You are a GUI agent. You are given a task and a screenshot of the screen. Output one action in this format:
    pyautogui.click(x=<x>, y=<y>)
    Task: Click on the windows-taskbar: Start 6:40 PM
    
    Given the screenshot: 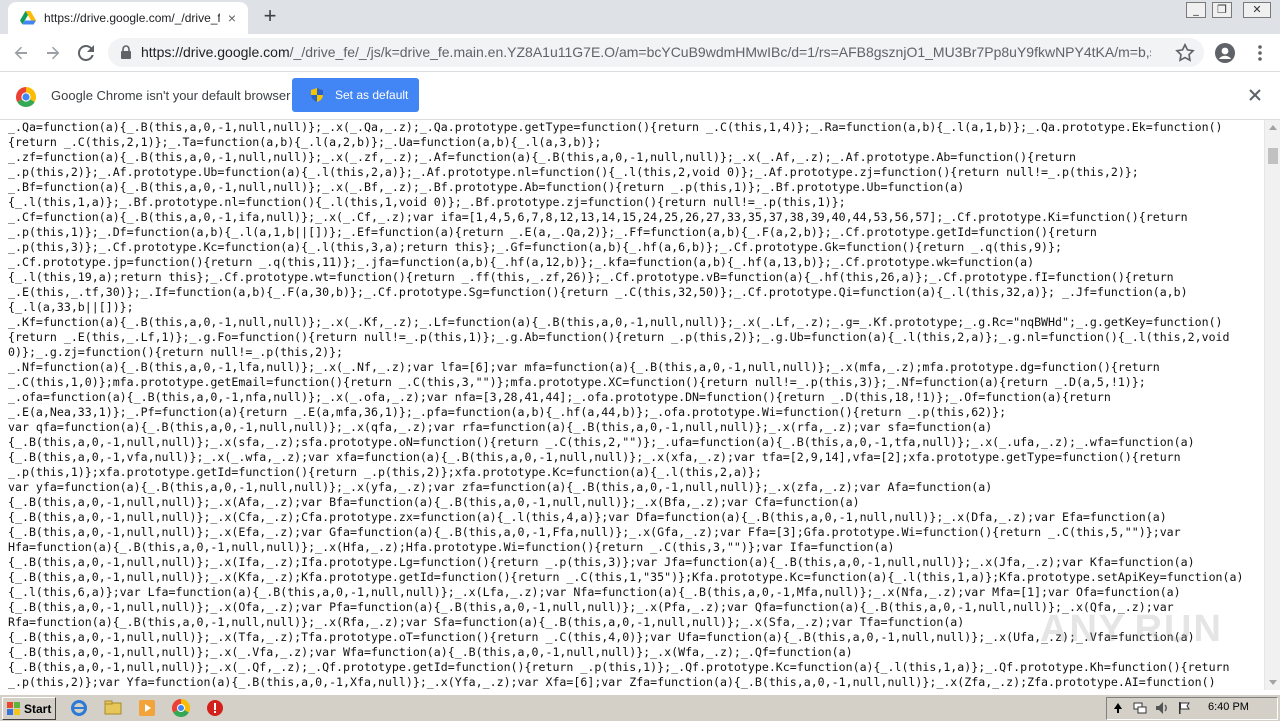 What is the action you would take?
    pyautogui.click(x=640, y=707)
    